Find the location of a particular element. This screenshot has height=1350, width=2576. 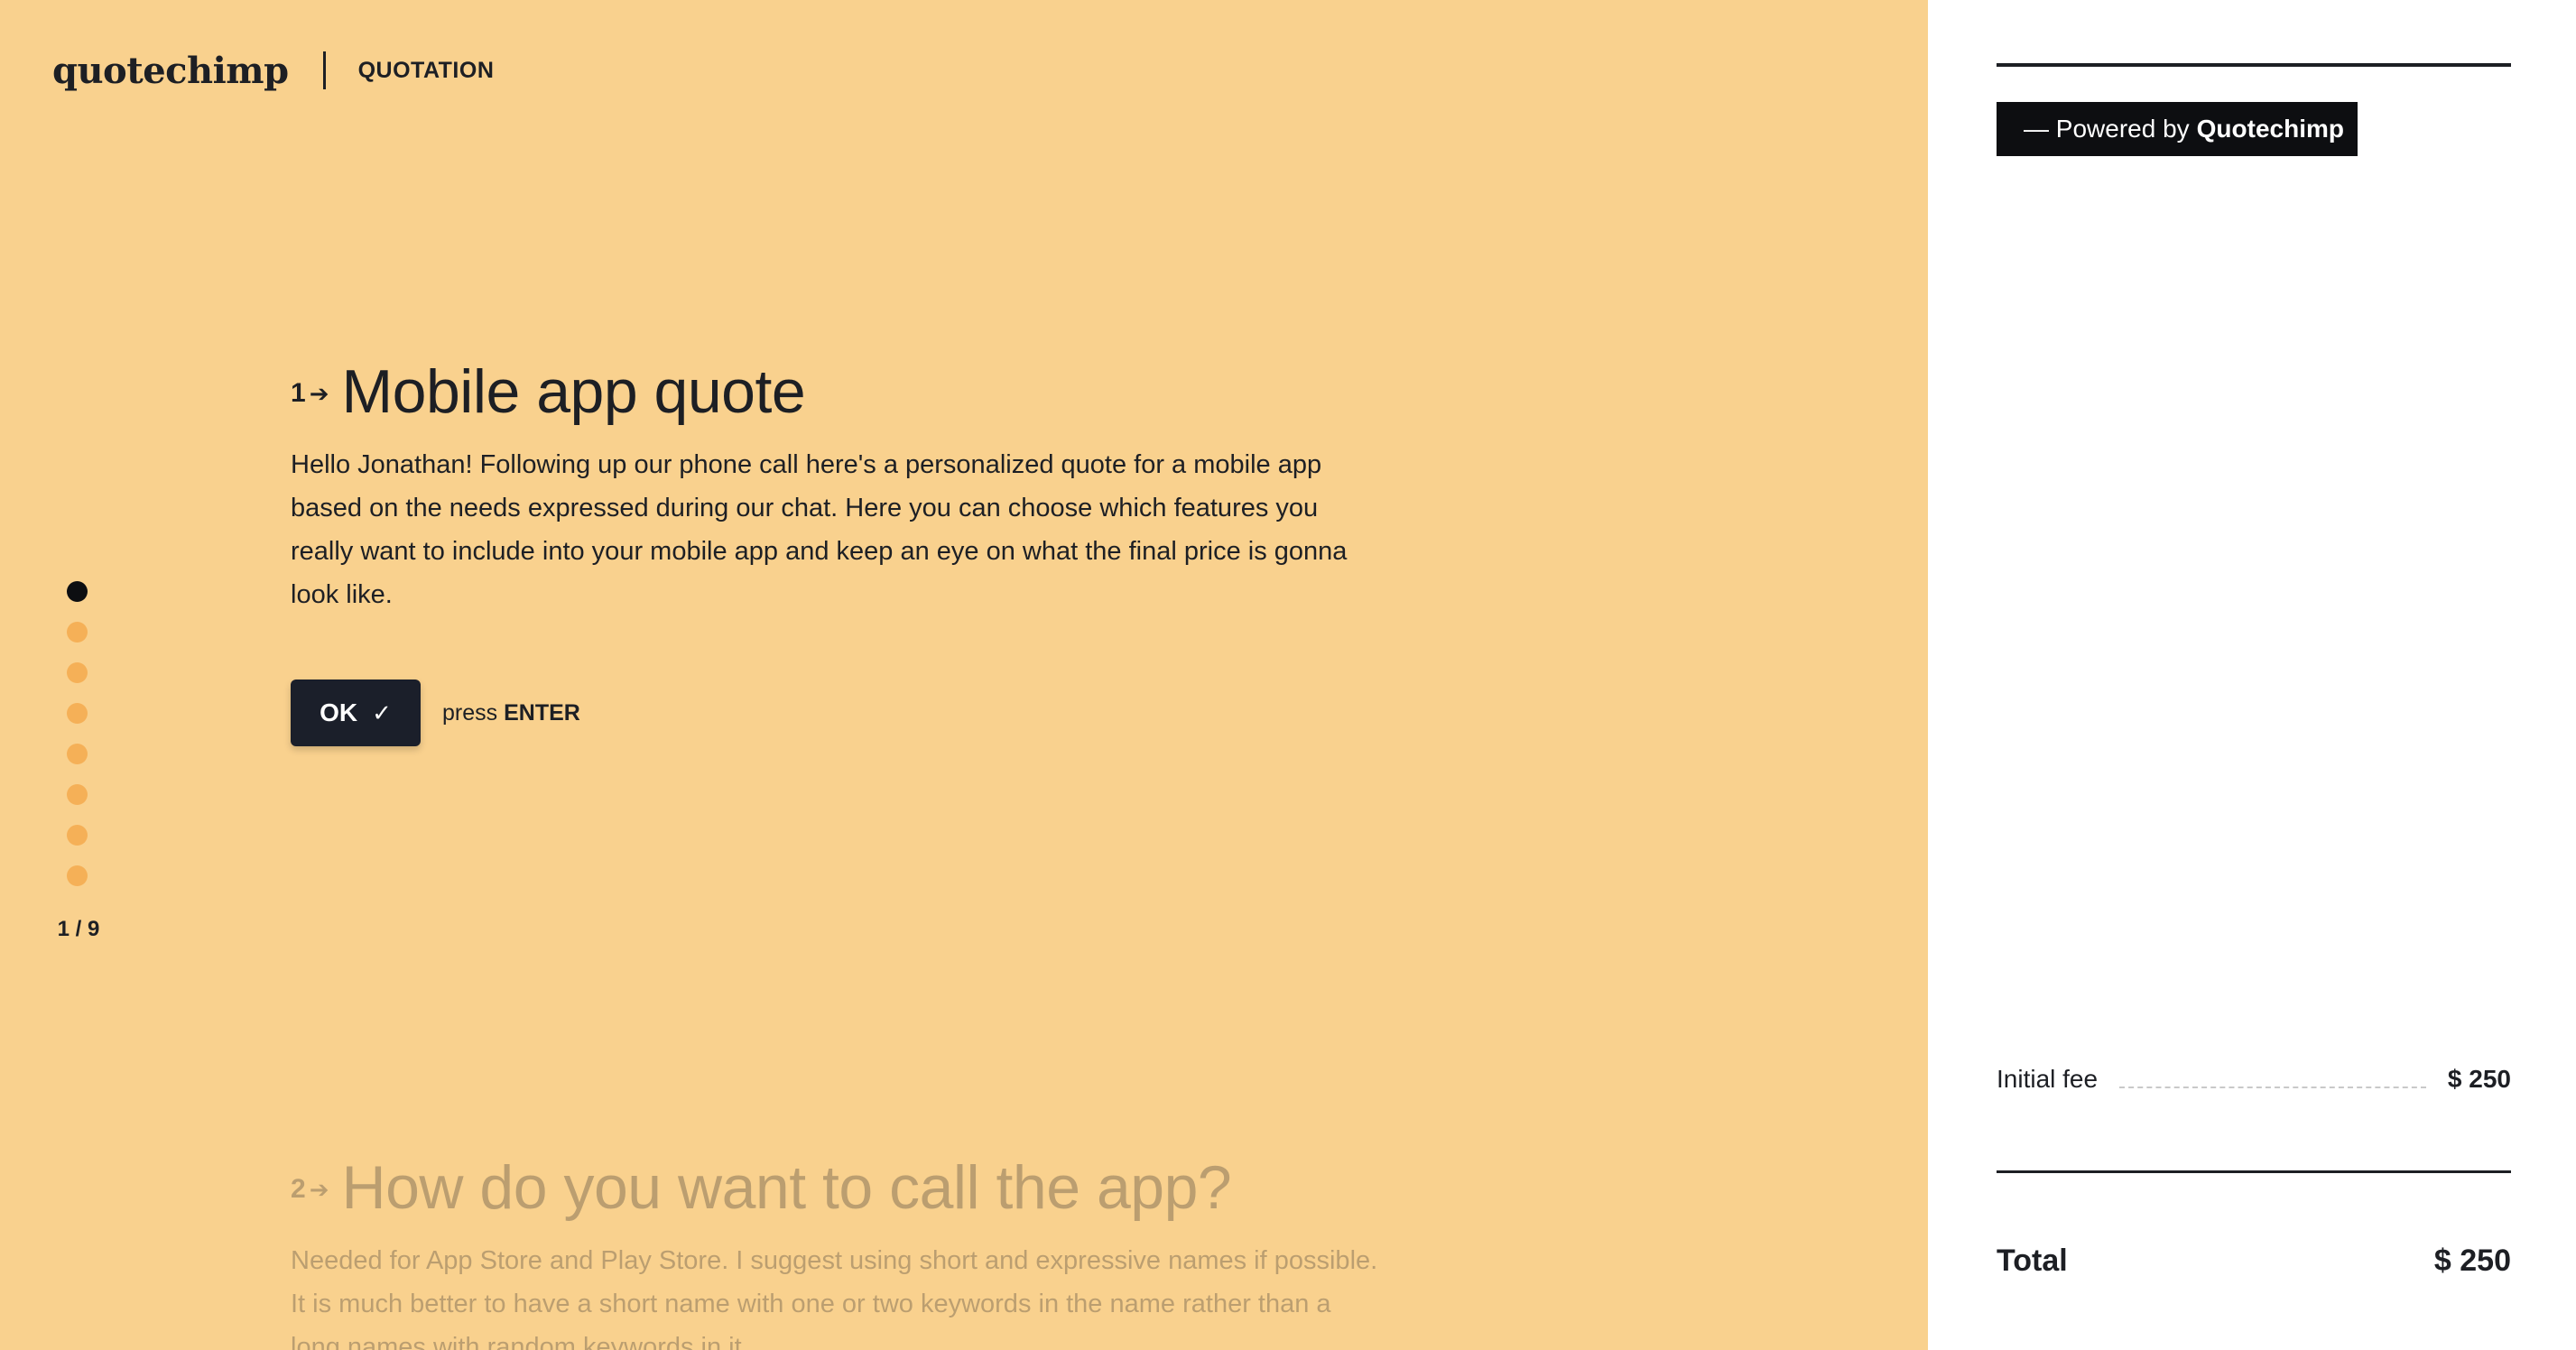

total-row: Total $ 250 is located at coordinates (2254, 1261).